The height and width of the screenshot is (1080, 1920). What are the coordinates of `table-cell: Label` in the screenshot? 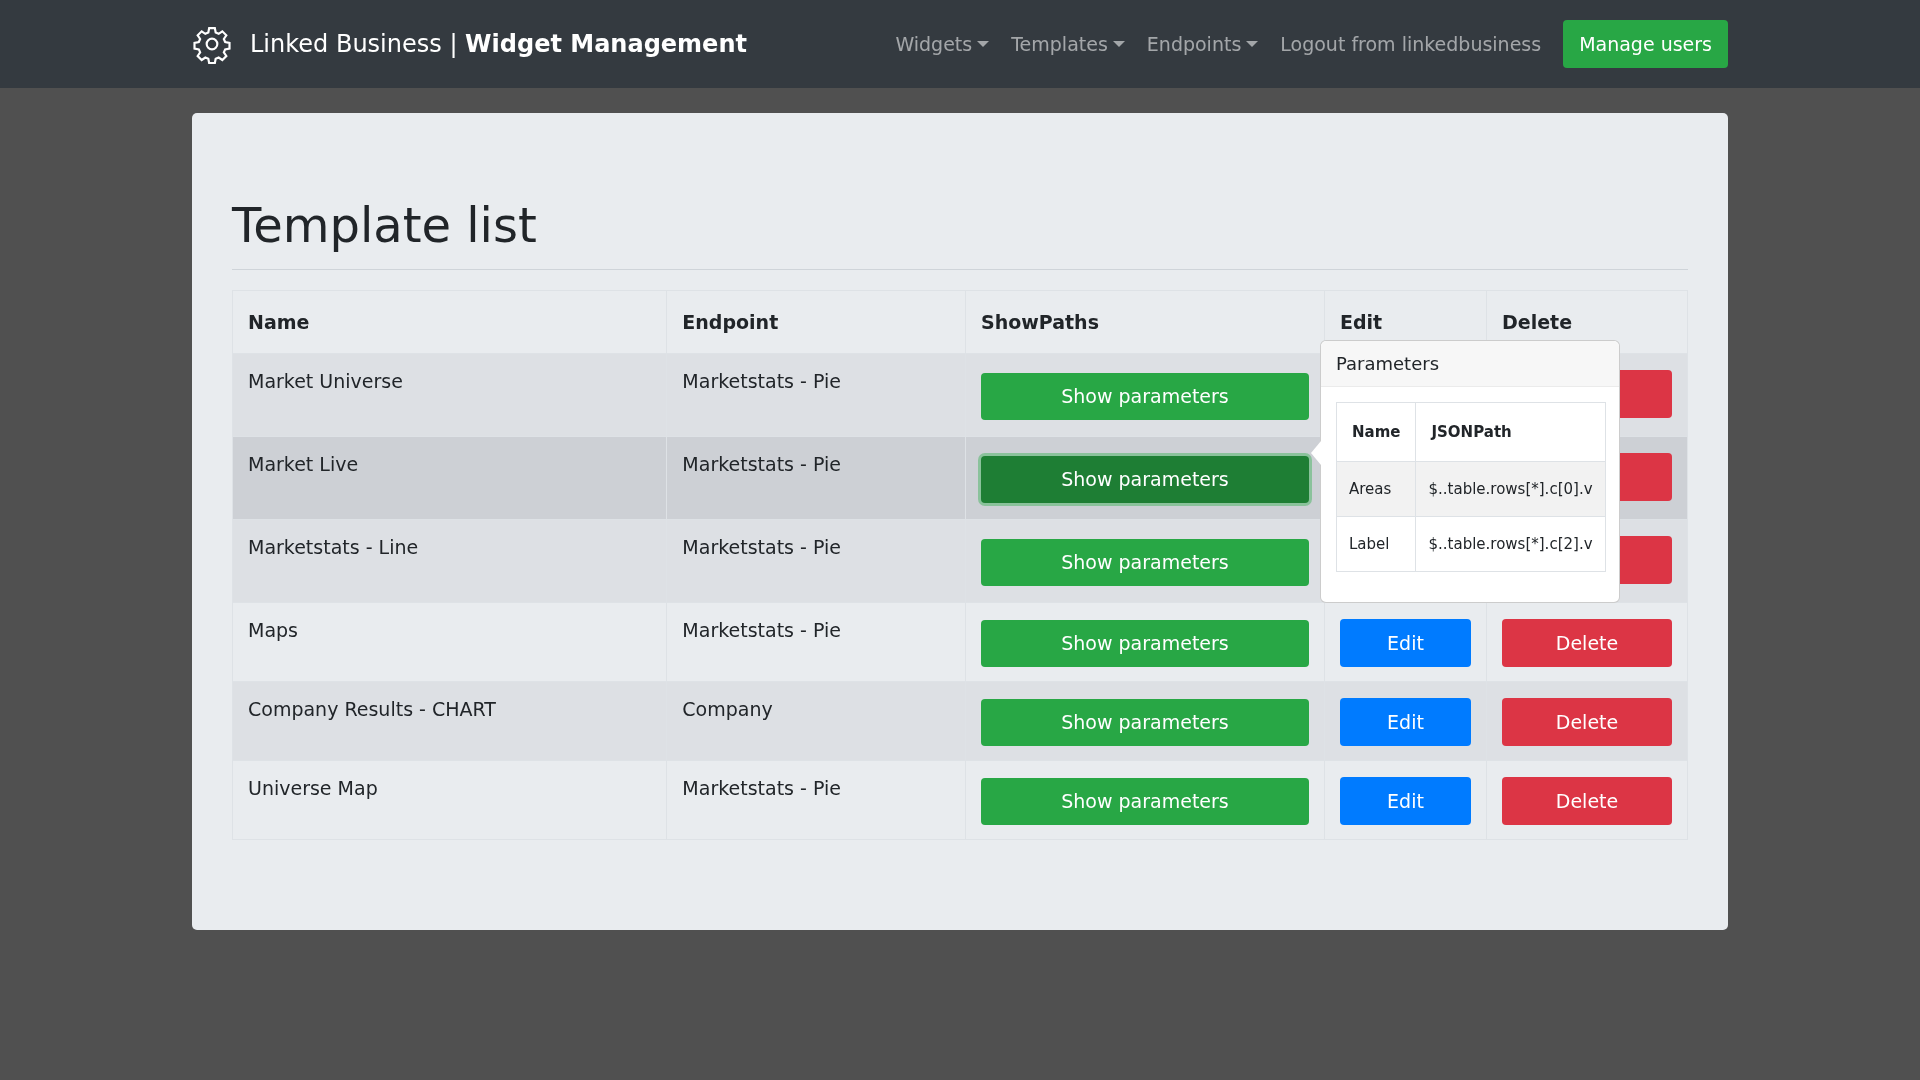 It's located at (1376, 544).